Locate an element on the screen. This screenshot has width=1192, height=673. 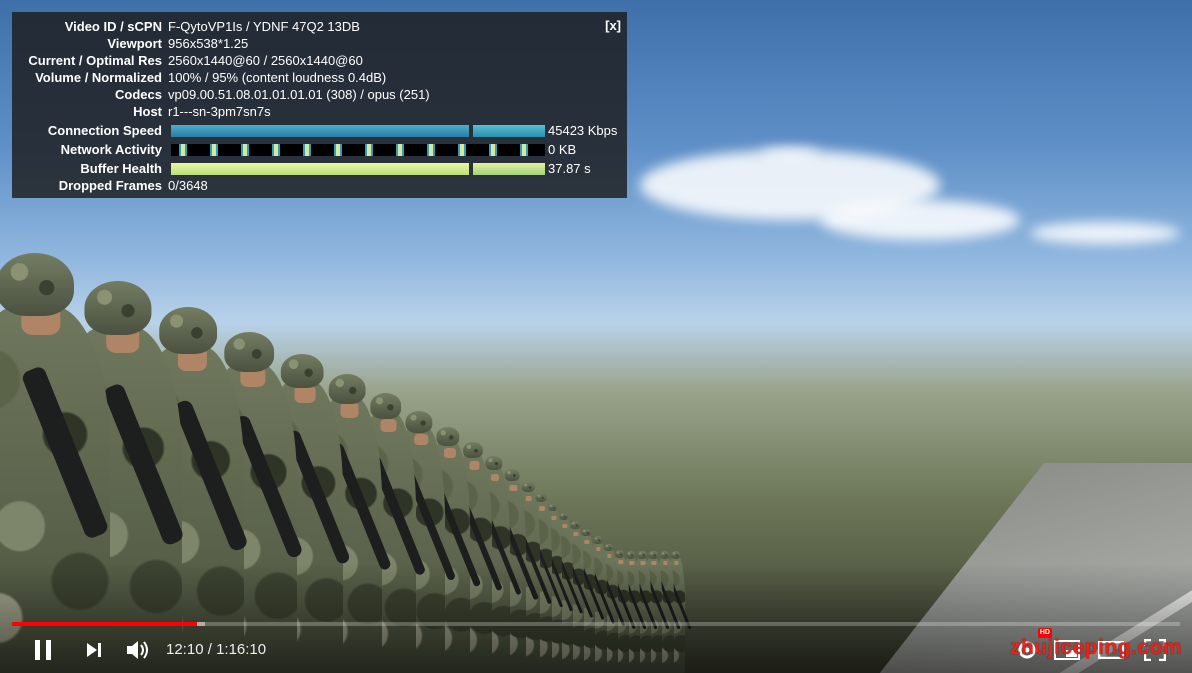
stats-label: Connection Speed is located at coordinates (104, 130).